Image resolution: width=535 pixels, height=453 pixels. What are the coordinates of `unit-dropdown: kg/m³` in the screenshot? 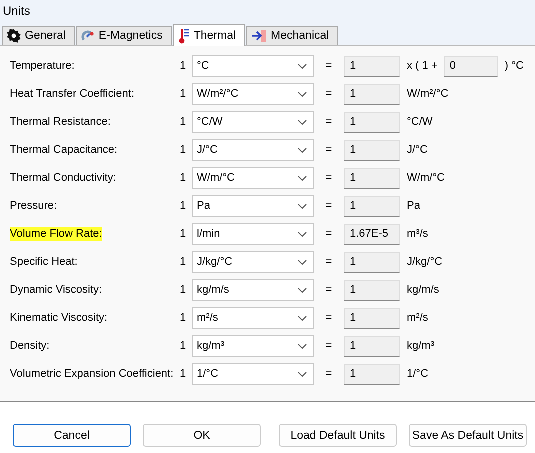 It's located at (253, 346).